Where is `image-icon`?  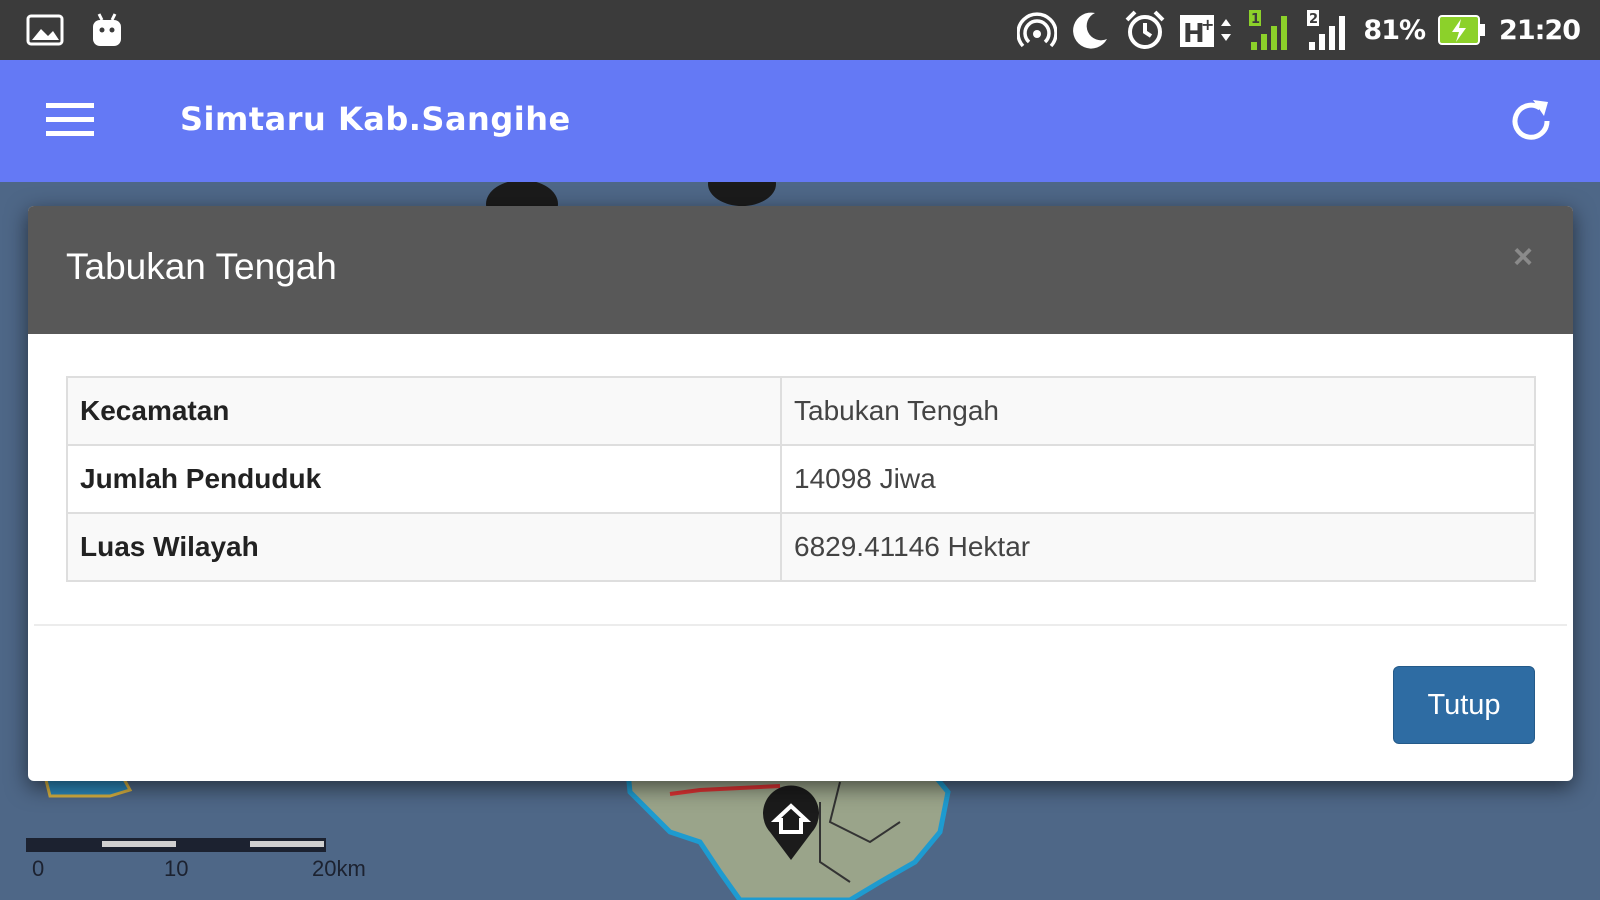
image-icon is located at coordinates (45, 30).